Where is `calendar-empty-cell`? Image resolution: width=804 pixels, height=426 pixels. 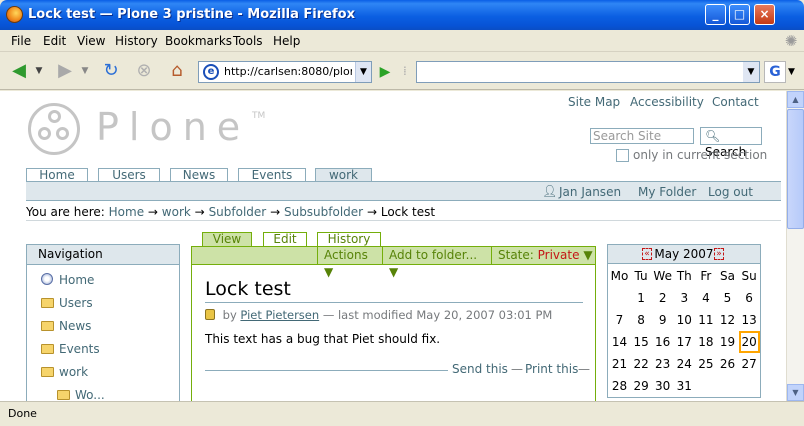 calendar-empty-cell is located at coordinates (727, 386).